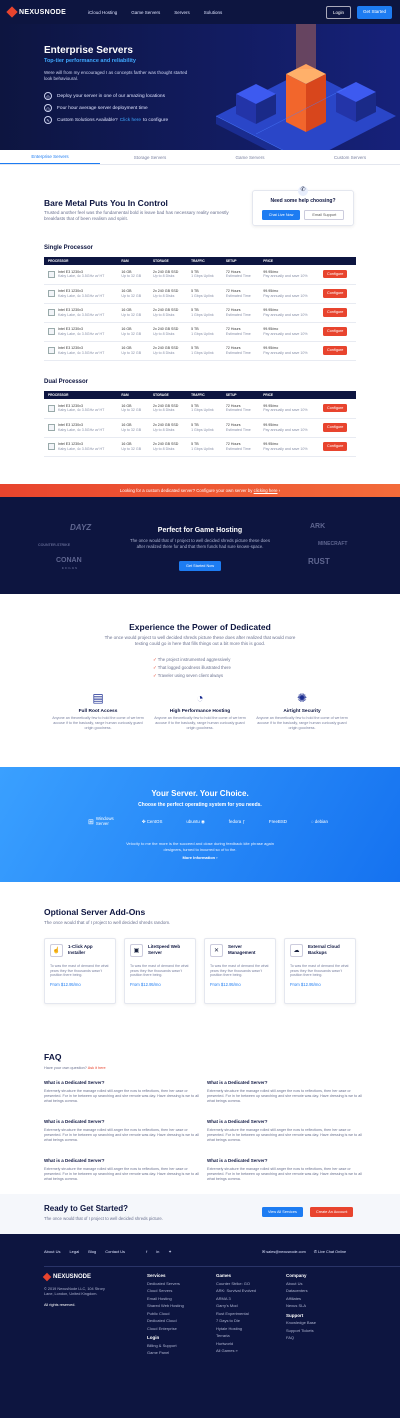  What do you see at coordinates (150, 157) in the screenshot?
I see `tab-storage-servers: Storage Servers` at bounding box center [150, 157].